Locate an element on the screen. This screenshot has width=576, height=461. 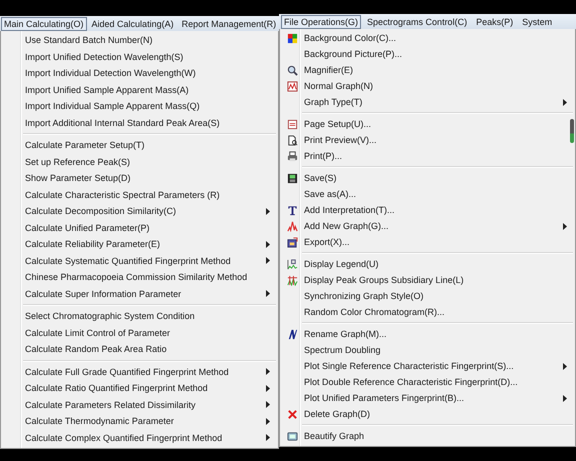
menu-item: Save(S) is located at coordinates (439, 178).